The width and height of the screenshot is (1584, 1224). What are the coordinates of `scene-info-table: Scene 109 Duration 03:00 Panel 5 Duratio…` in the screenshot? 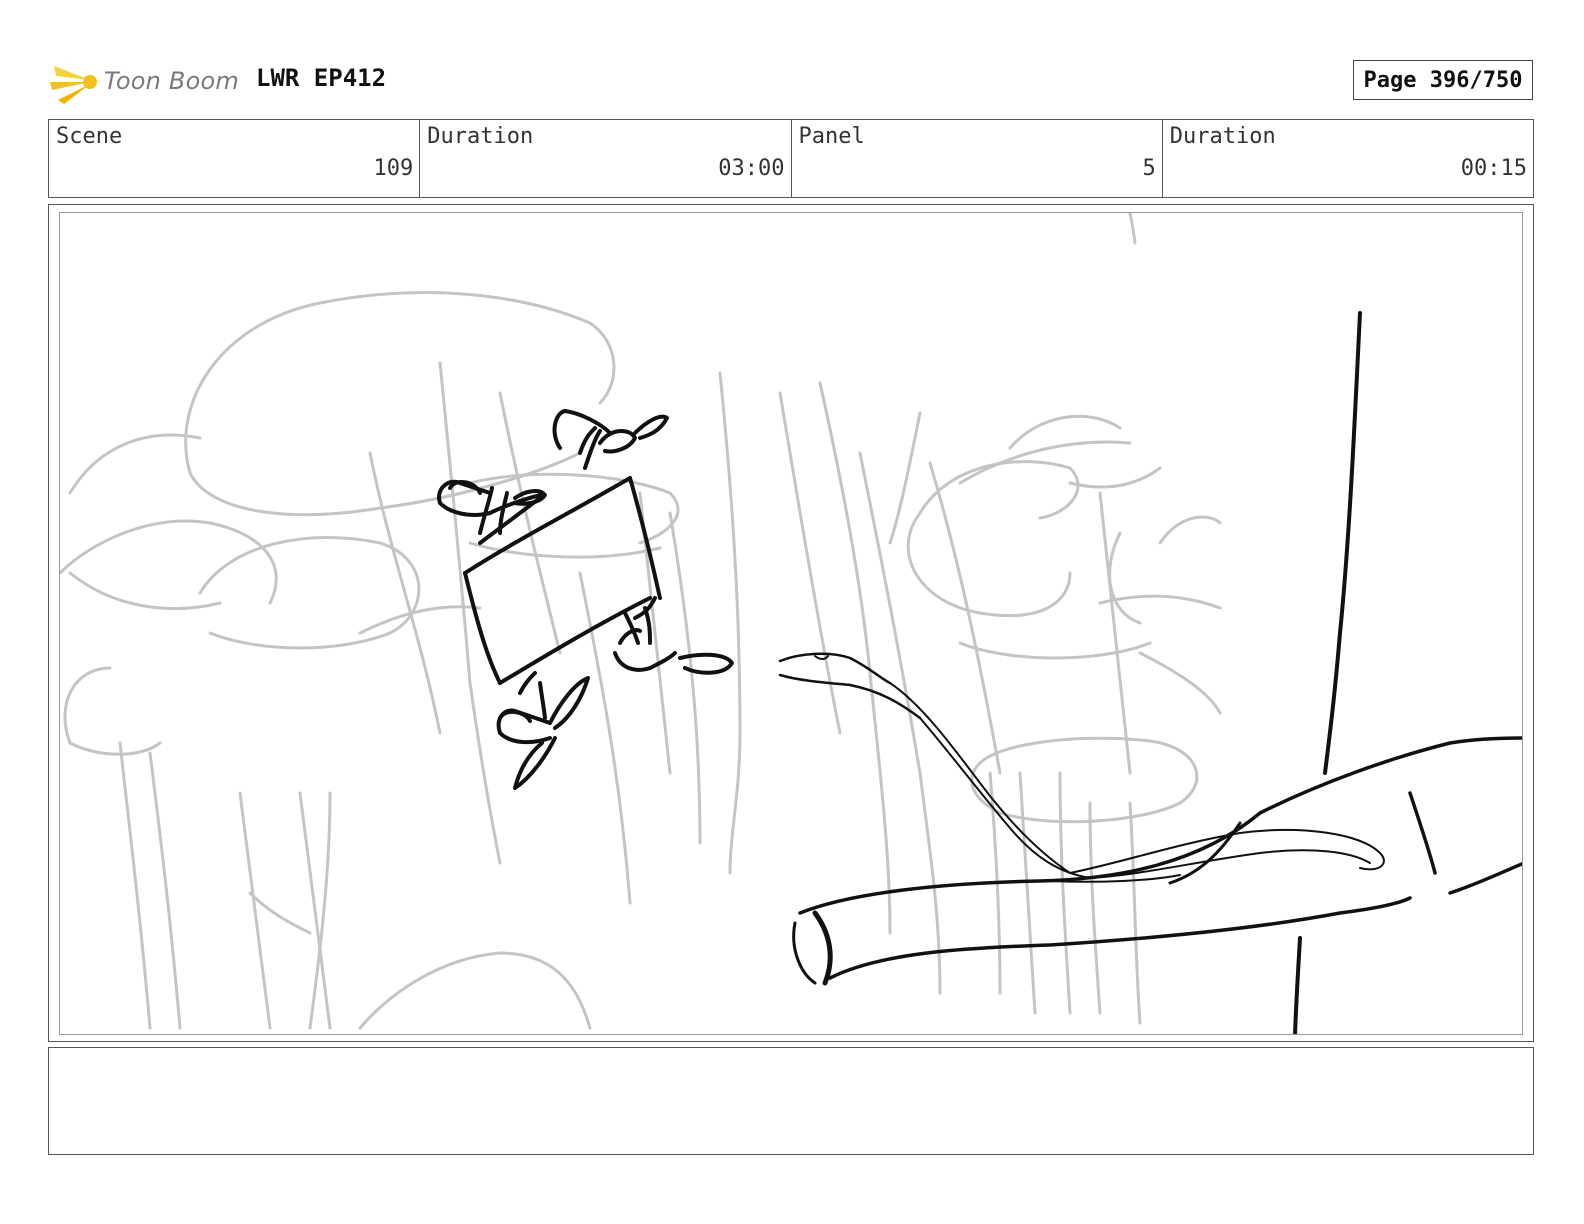 It's located at (791, 158).